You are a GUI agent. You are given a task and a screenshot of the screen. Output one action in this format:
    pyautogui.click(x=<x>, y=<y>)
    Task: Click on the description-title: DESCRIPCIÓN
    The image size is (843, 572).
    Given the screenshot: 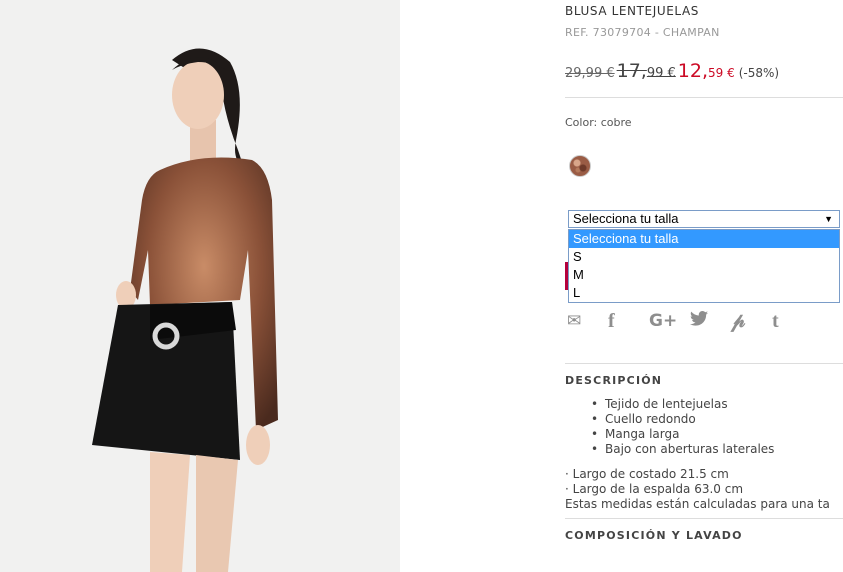 What is the action you would take?
    pyautogui.click(x=613, y=380)
    